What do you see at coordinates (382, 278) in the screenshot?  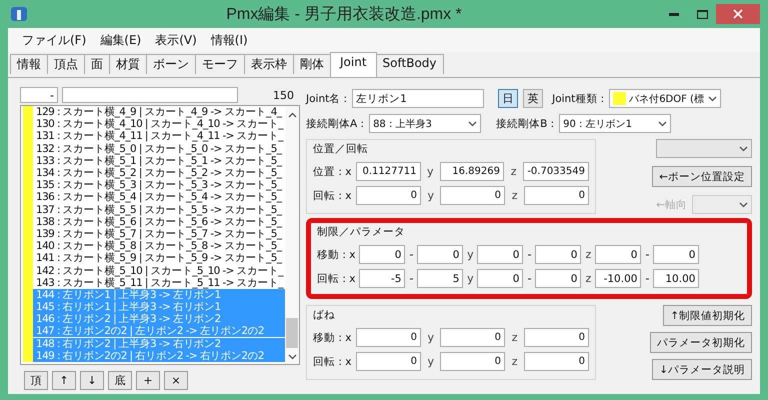 I see `number-field: -5` at bounding box center [382, 278].